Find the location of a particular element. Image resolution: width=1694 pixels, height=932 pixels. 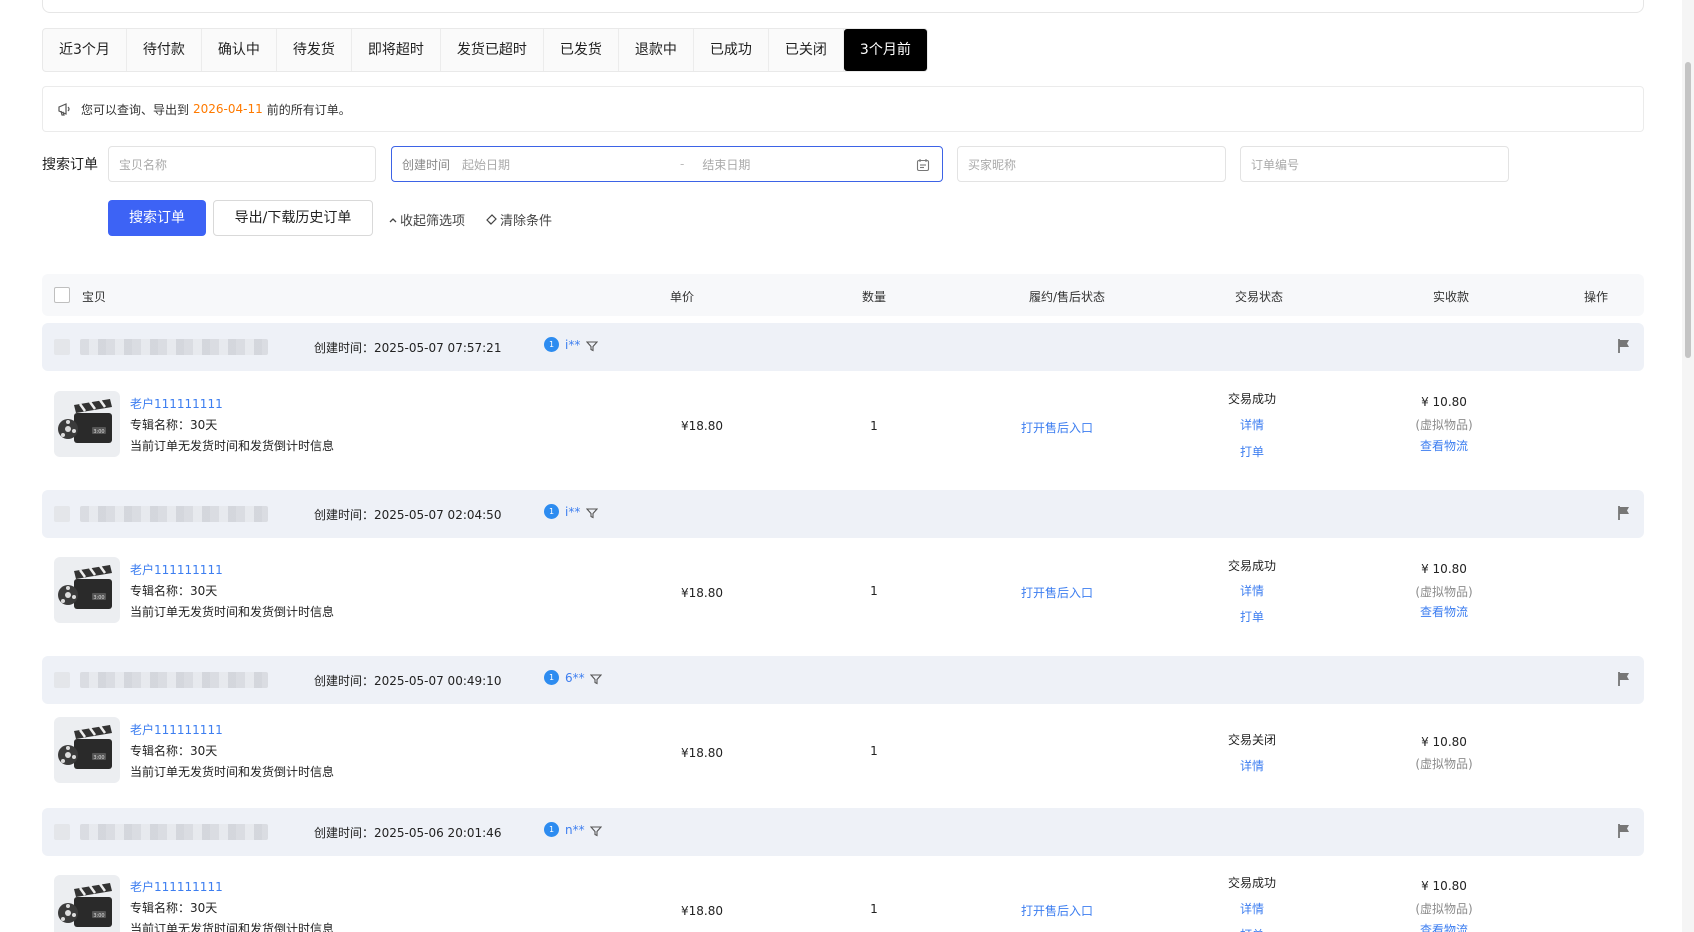

tab-shipped: 已发货 is located at coordinates (581, 50).